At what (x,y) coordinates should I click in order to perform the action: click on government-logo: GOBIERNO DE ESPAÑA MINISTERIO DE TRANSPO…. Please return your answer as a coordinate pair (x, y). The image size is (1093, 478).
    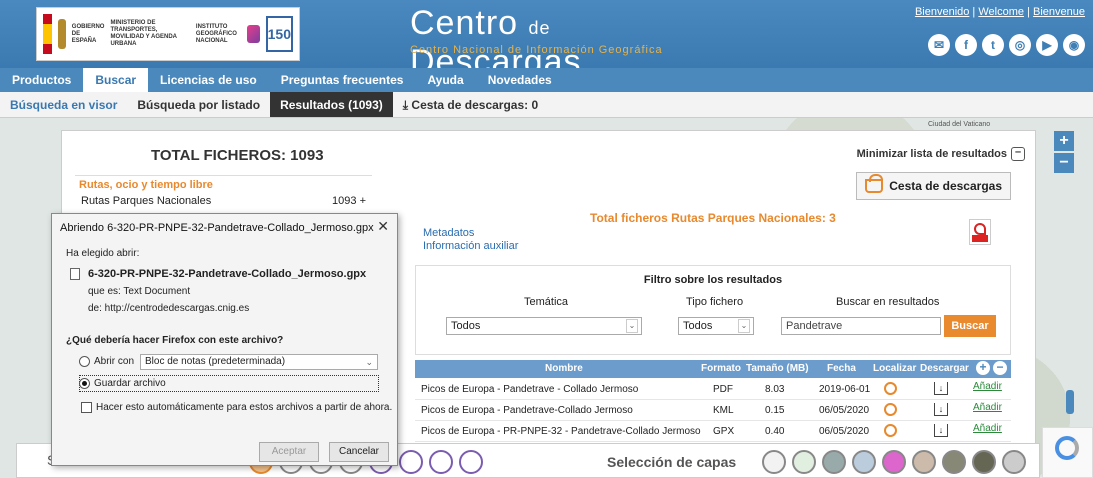
    Looking at the image, I should click on (168, 34).